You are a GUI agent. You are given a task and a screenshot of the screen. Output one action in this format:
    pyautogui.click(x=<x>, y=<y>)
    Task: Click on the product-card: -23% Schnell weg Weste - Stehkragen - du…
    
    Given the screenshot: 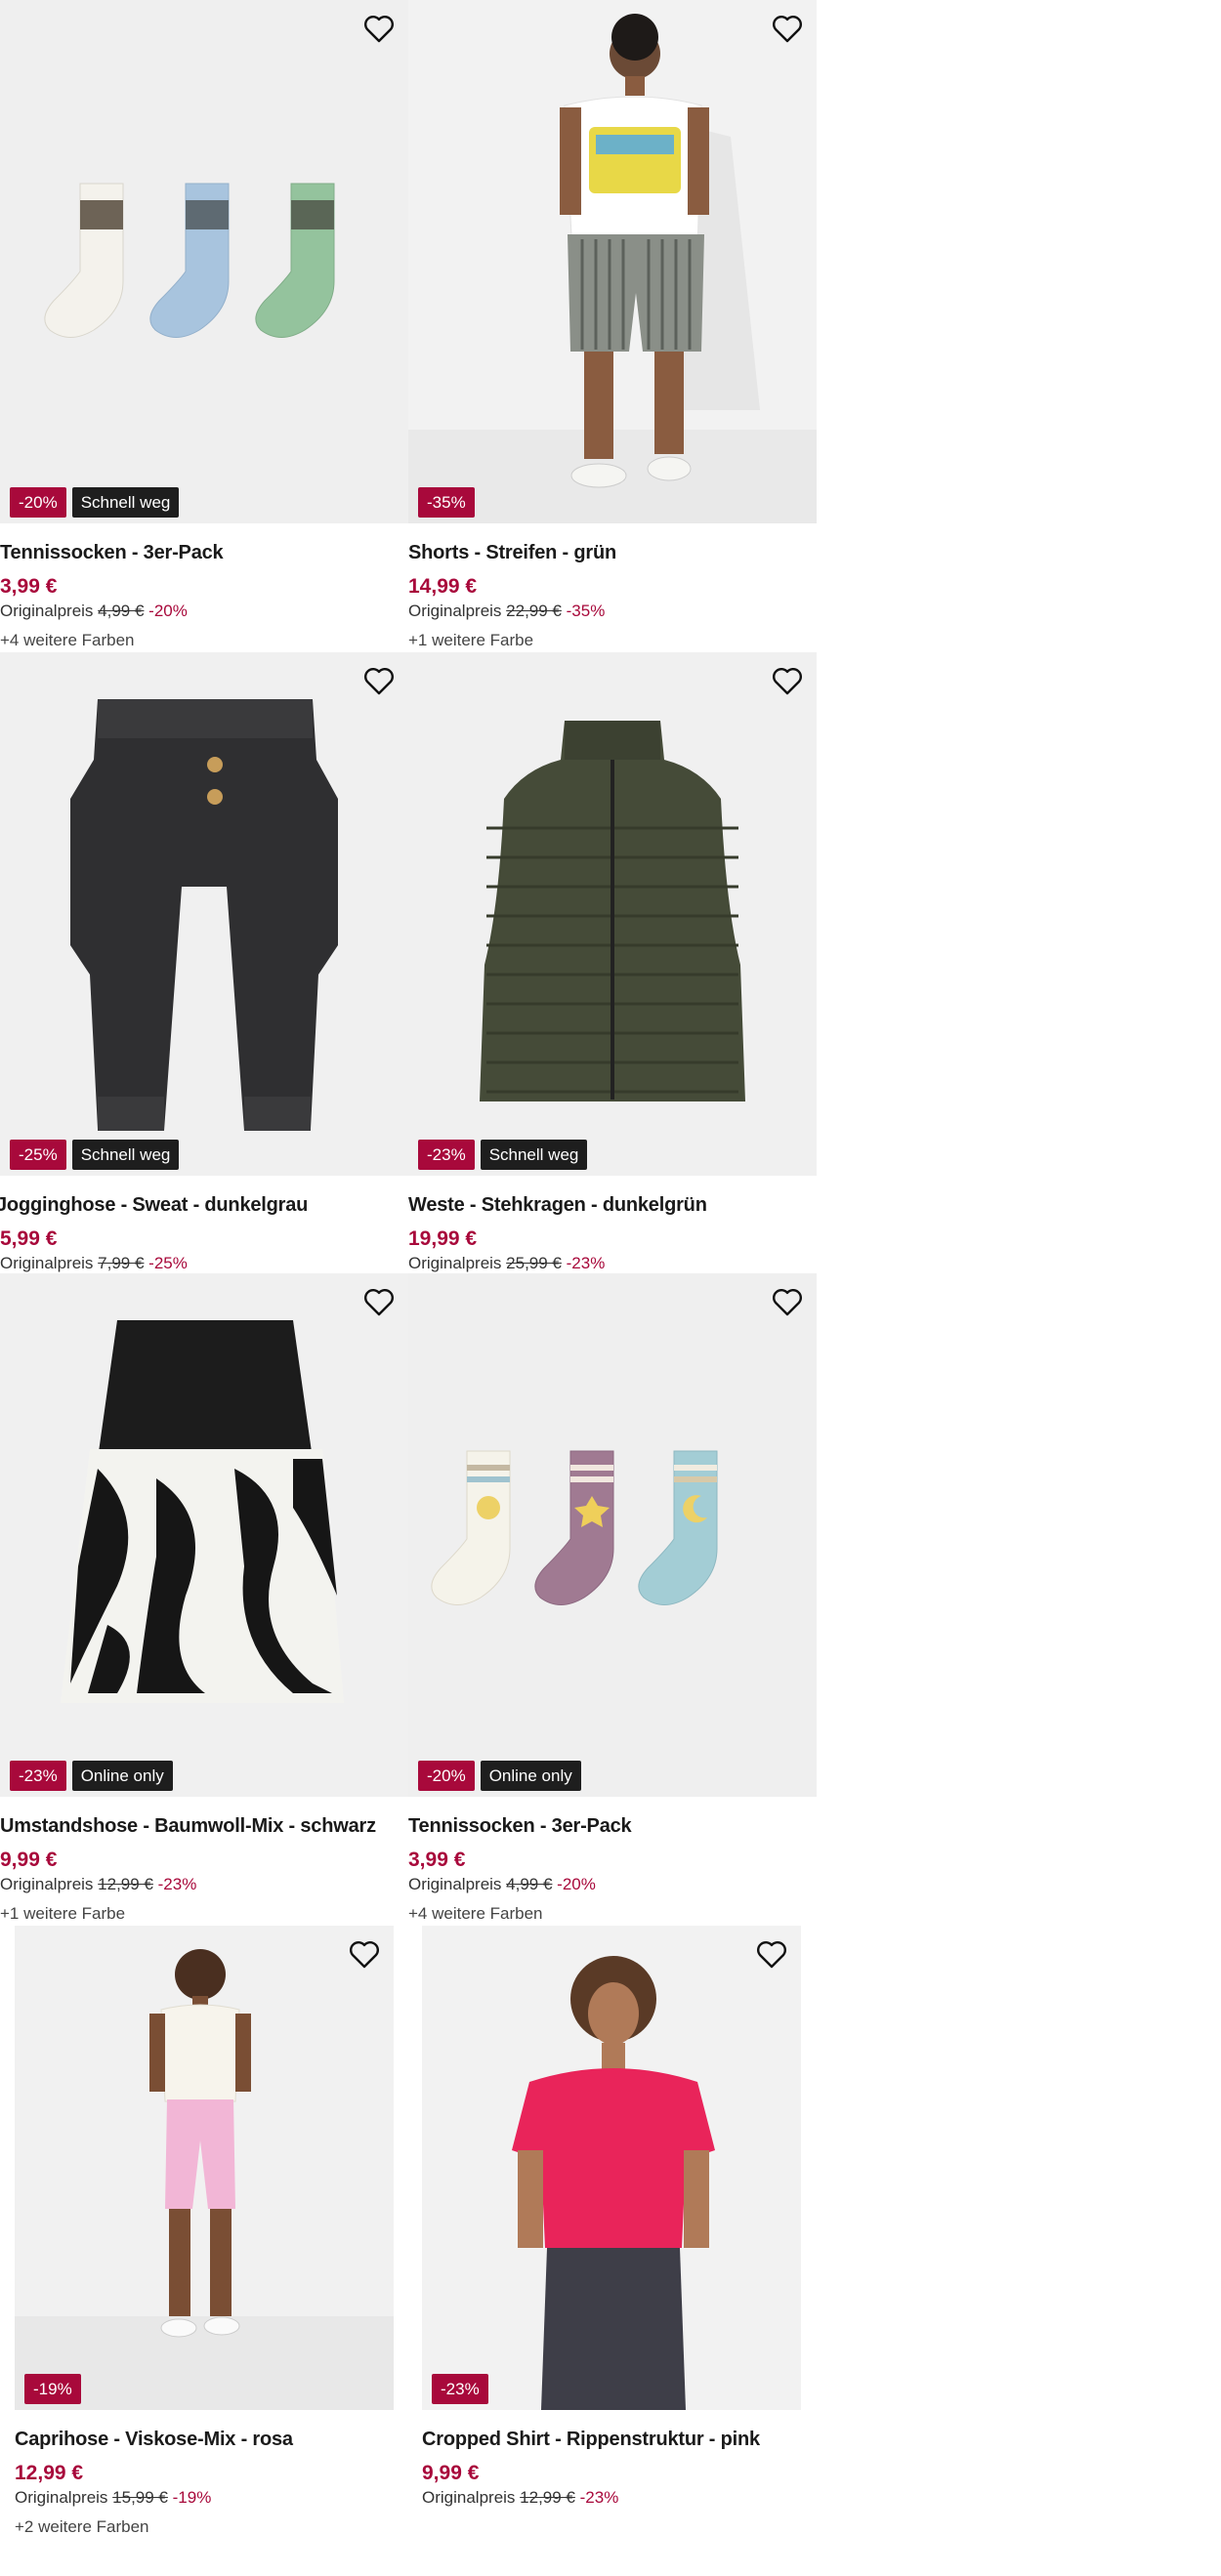 What is the action you would take?
    pyautogui.click(x=612, y=963)
    